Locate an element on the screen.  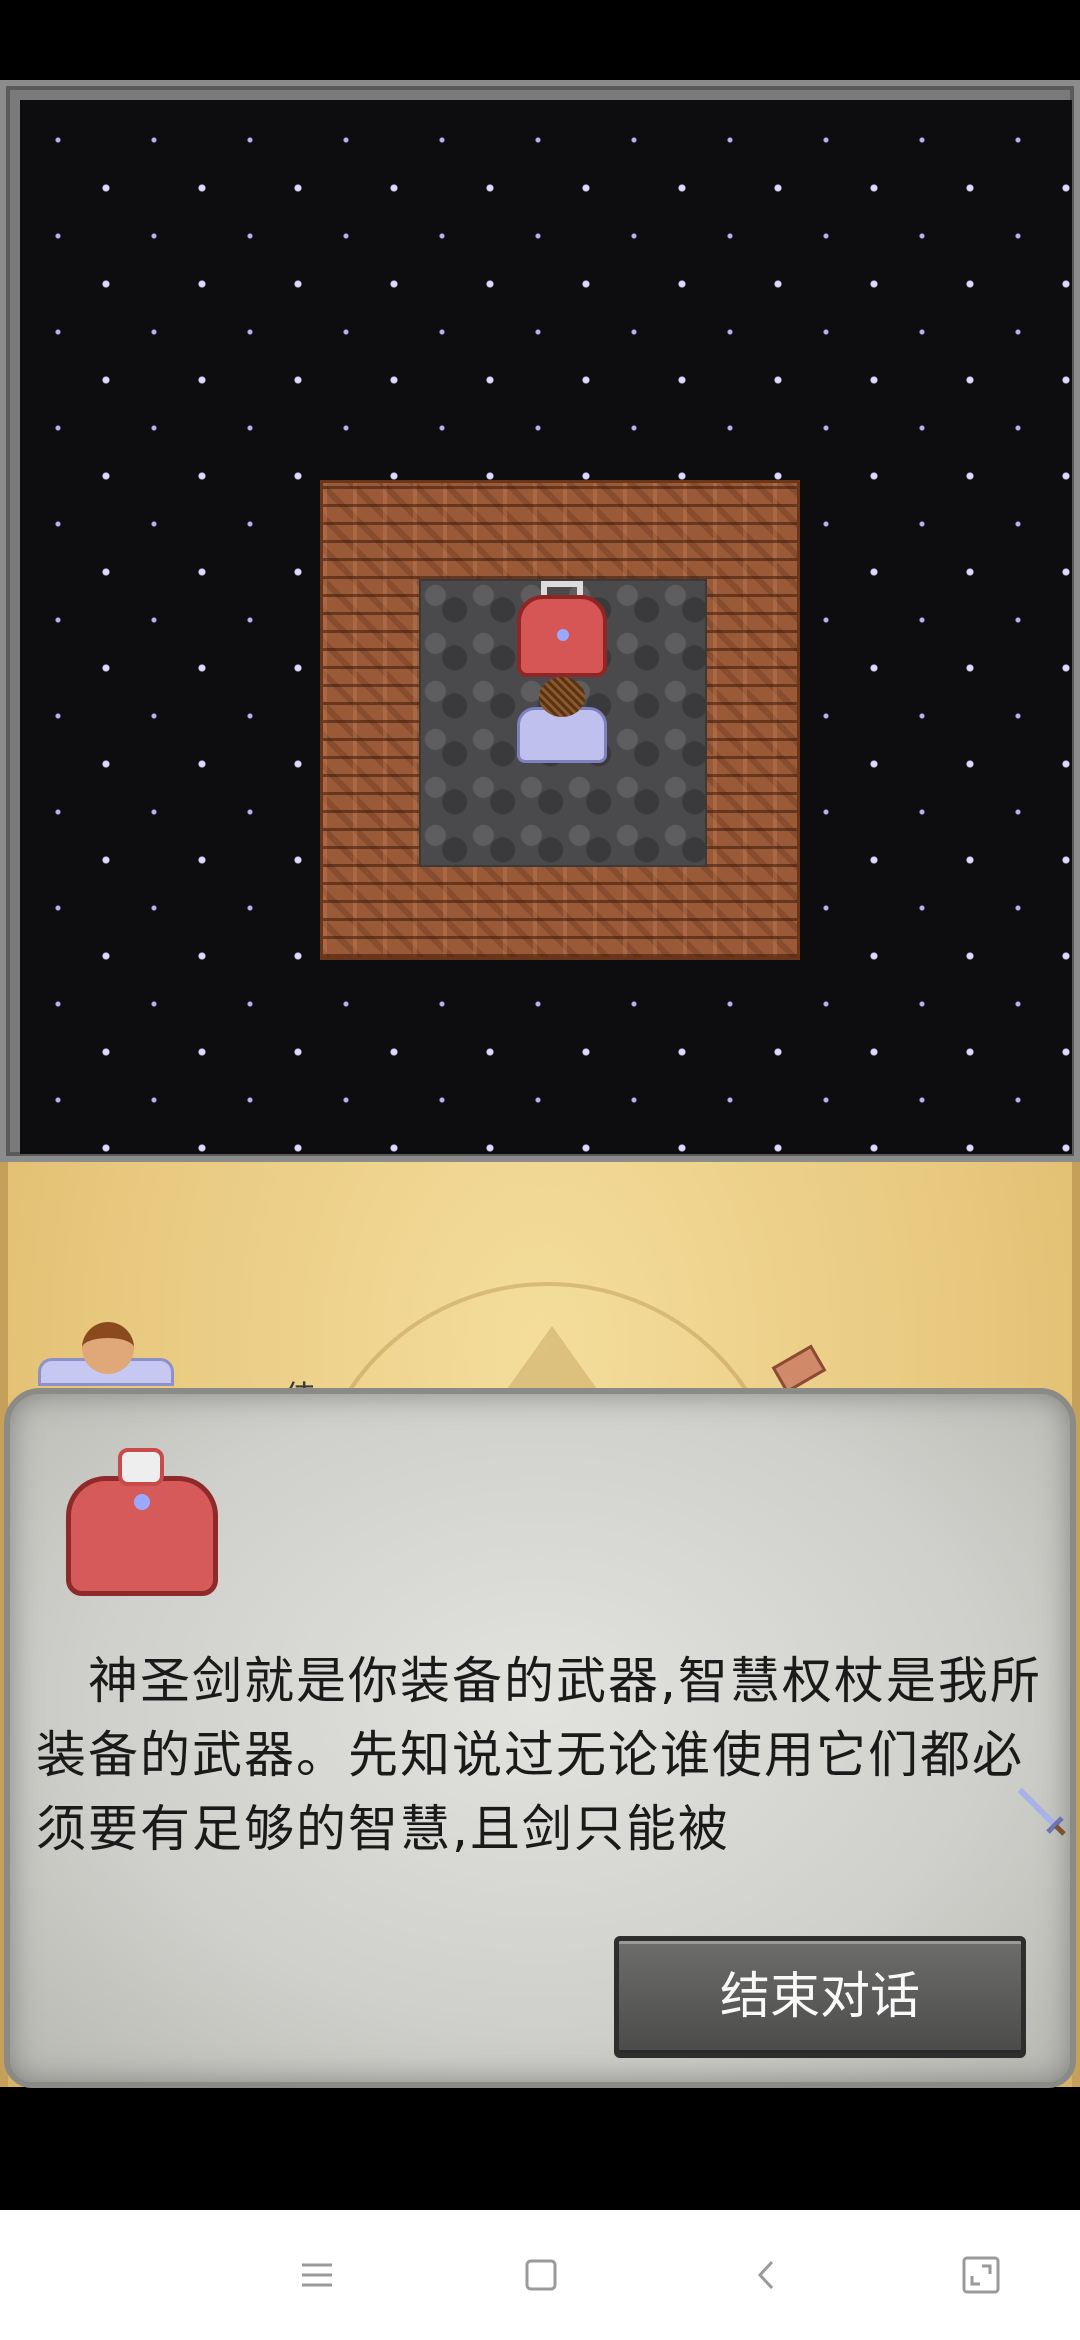
room-wall is located at coordinates (560, 720).